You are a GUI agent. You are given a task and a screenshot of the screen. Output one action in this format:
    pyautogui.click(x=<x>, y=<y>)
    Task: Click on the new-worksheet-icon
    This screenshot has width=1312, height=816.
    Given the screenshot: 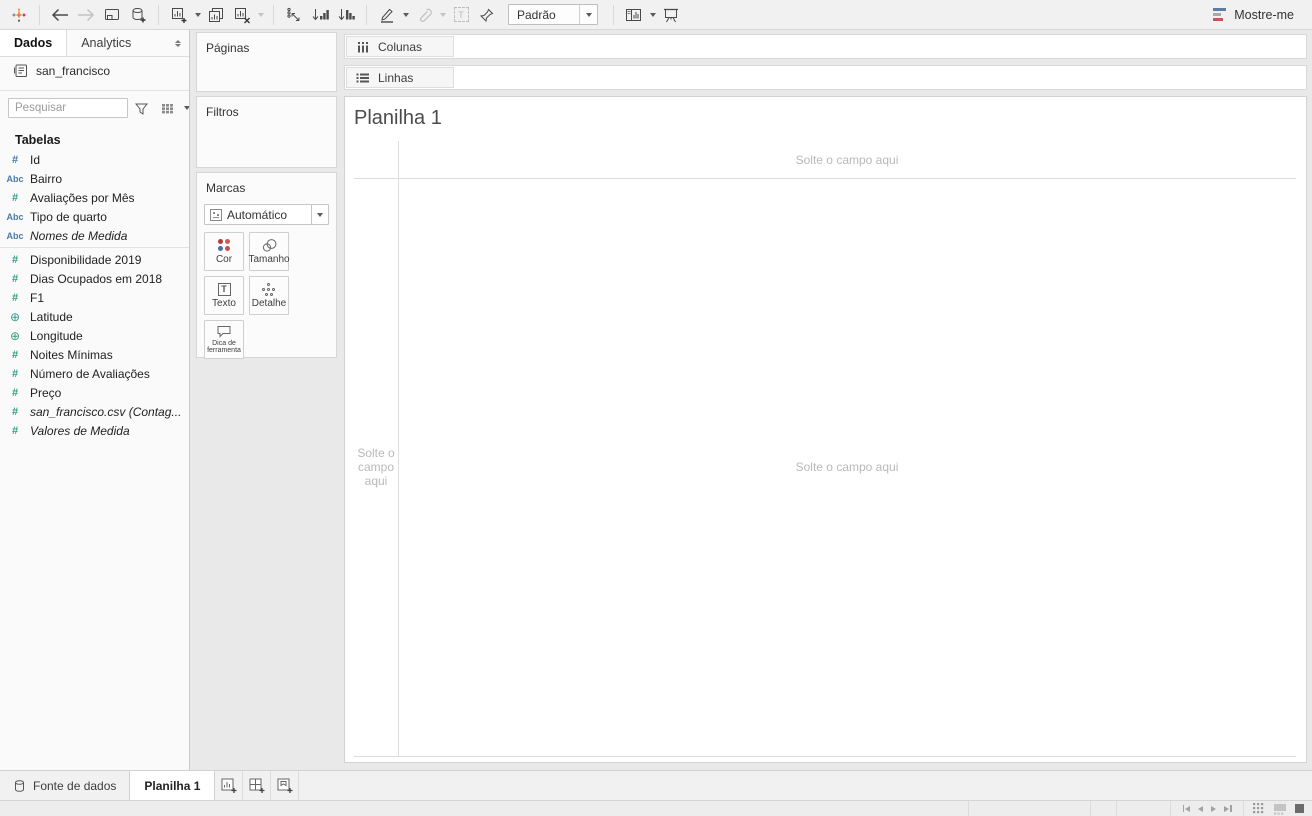 What is the action you would take?
    pyautogui.click(x=229, y=785)
    